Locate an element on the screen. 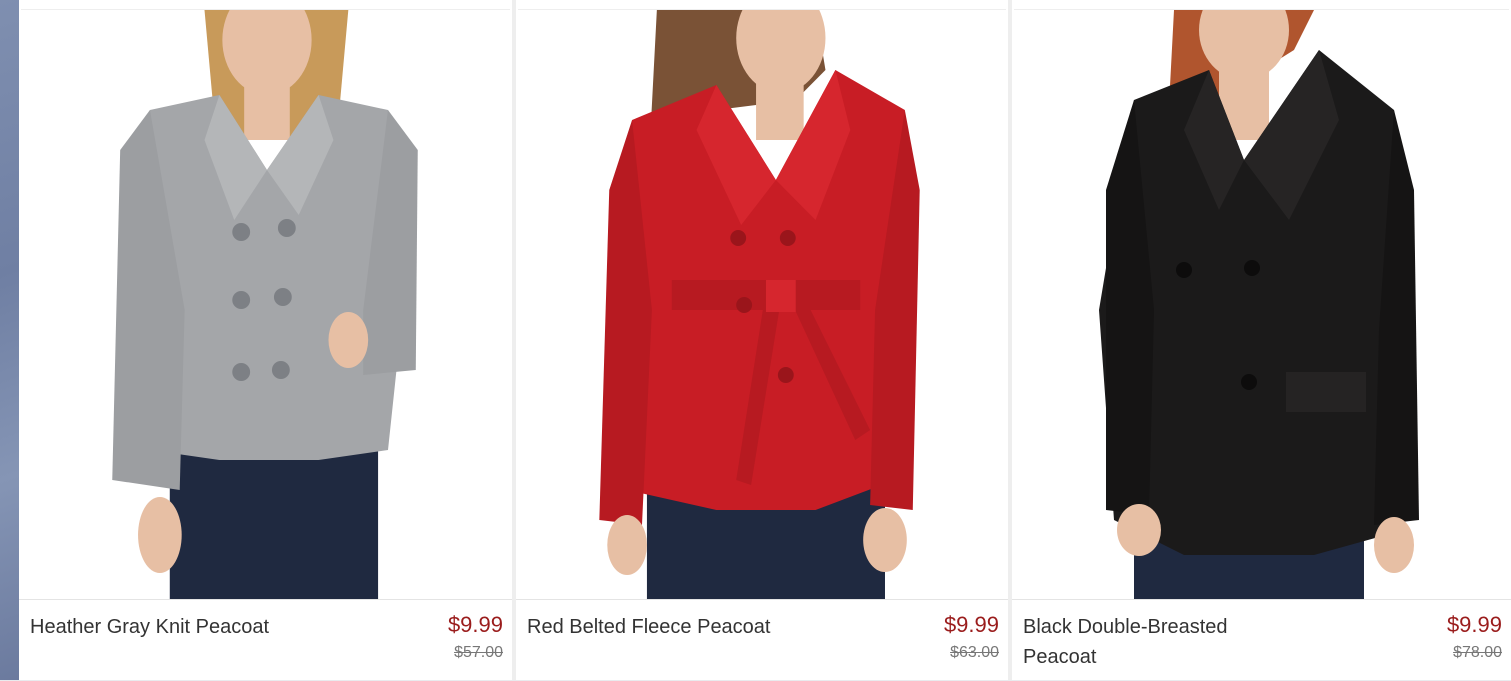 This screenshot has width=1511, height=681. product-name: Heather Gray Knit Peacoat is located at coordinates (160, 627).